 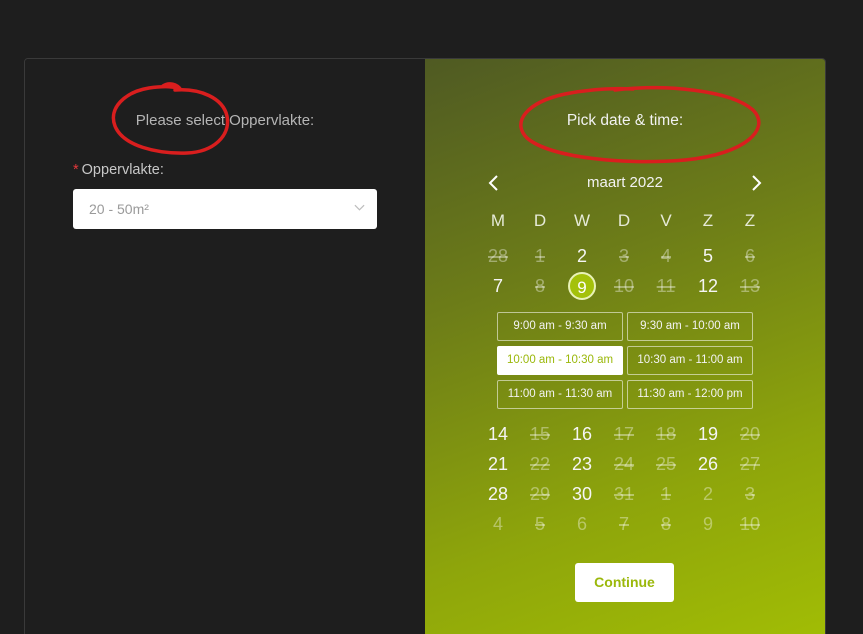 I want to click on calendar-day: 25, so click(x=666, y=464).